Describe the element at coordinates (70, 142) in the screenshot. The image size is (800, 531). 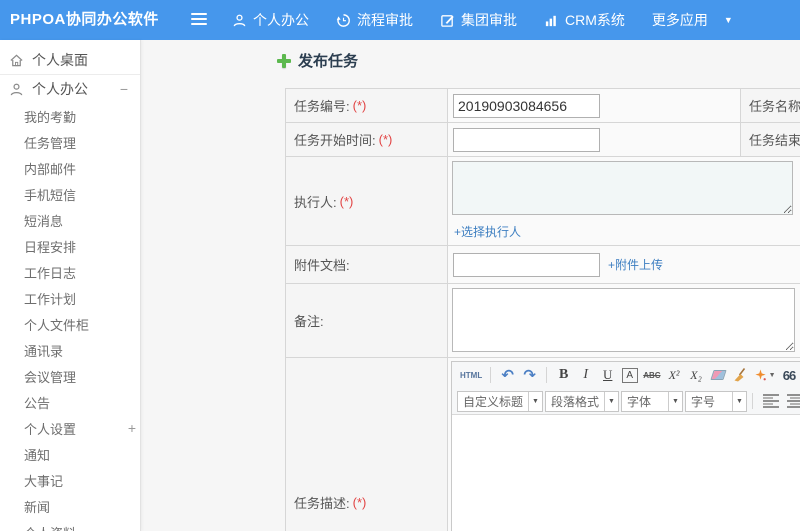
I see `sidebar-item-task-management: 任务管理` at that location.